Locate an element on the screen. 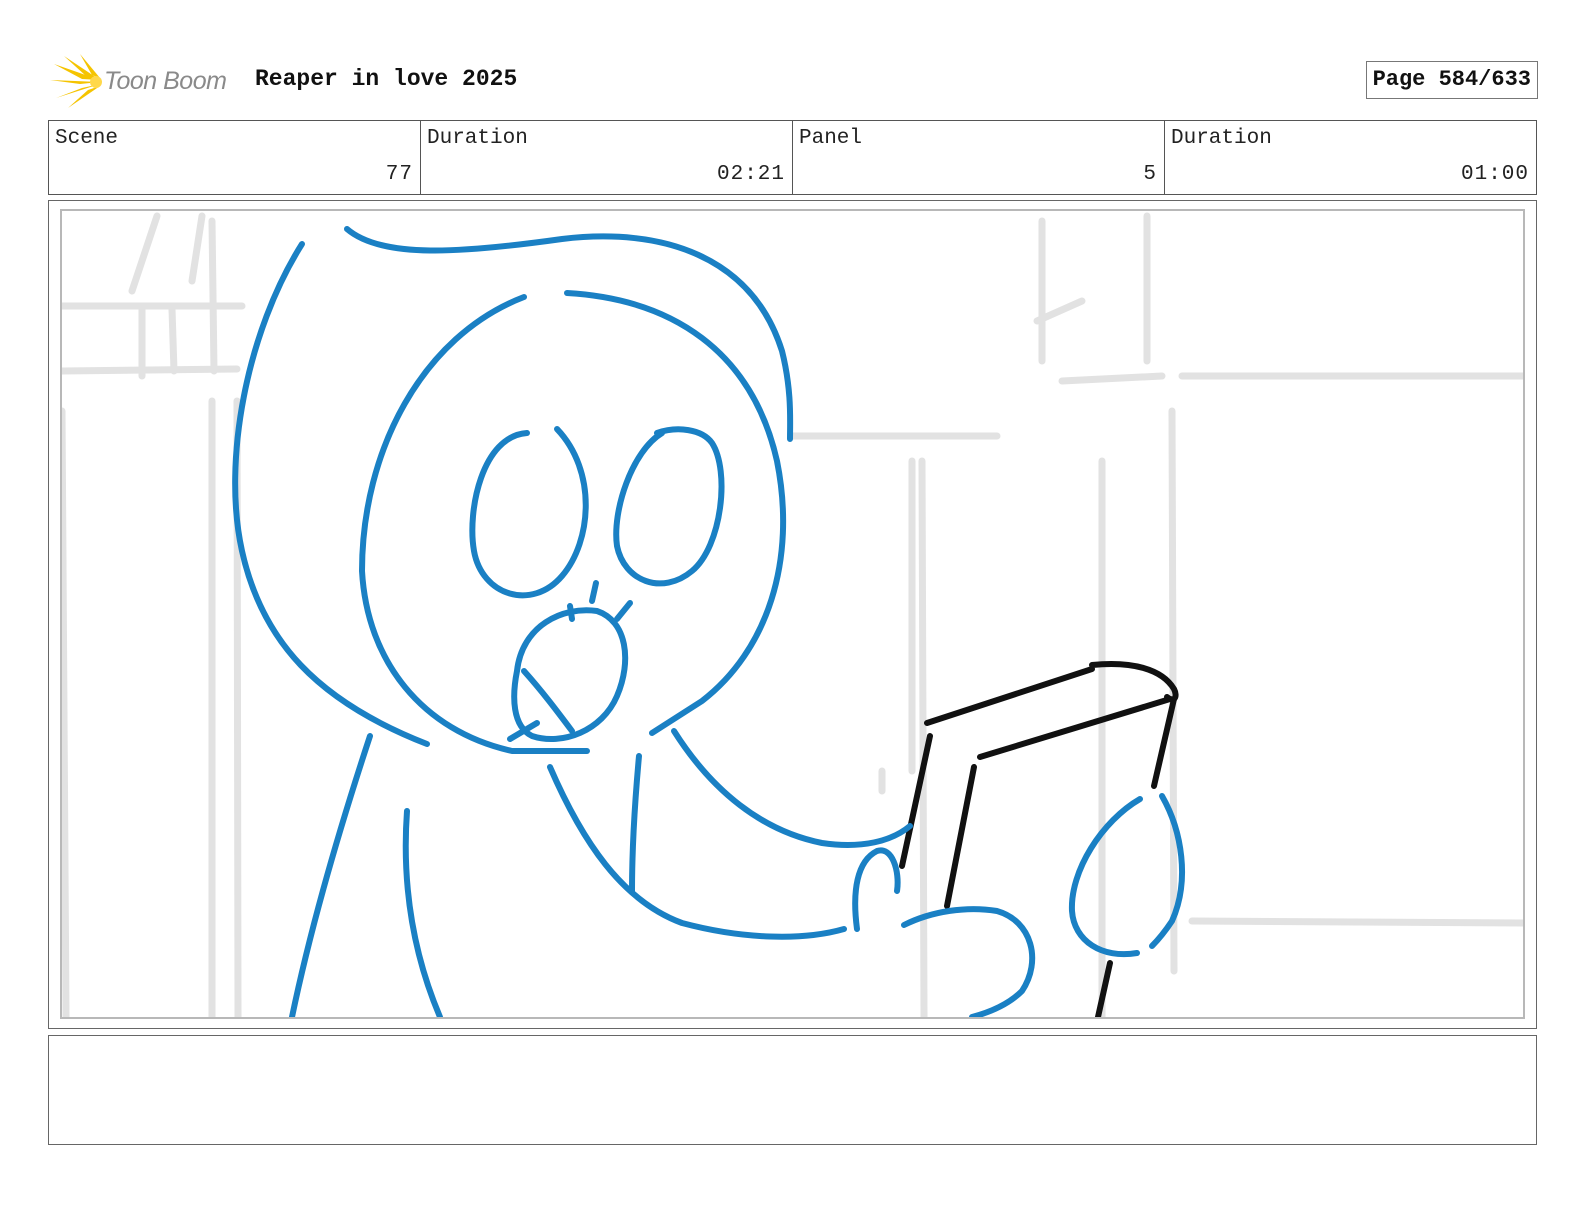  scene-duration-value: 02:21 is located at coordinates (750, 174).